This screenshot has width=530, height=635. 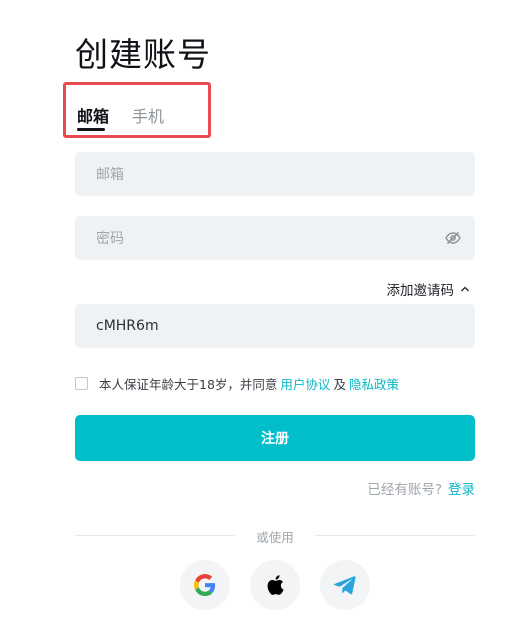 I want to click on privacy-policy-link: 隐私政策, so click(x=374, y=383).